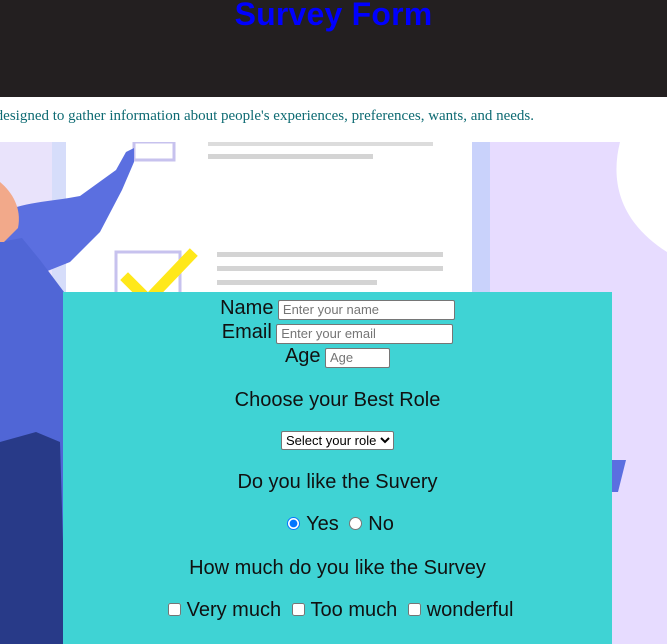  I want to click on role-select: Select your role, so click(337, 440).